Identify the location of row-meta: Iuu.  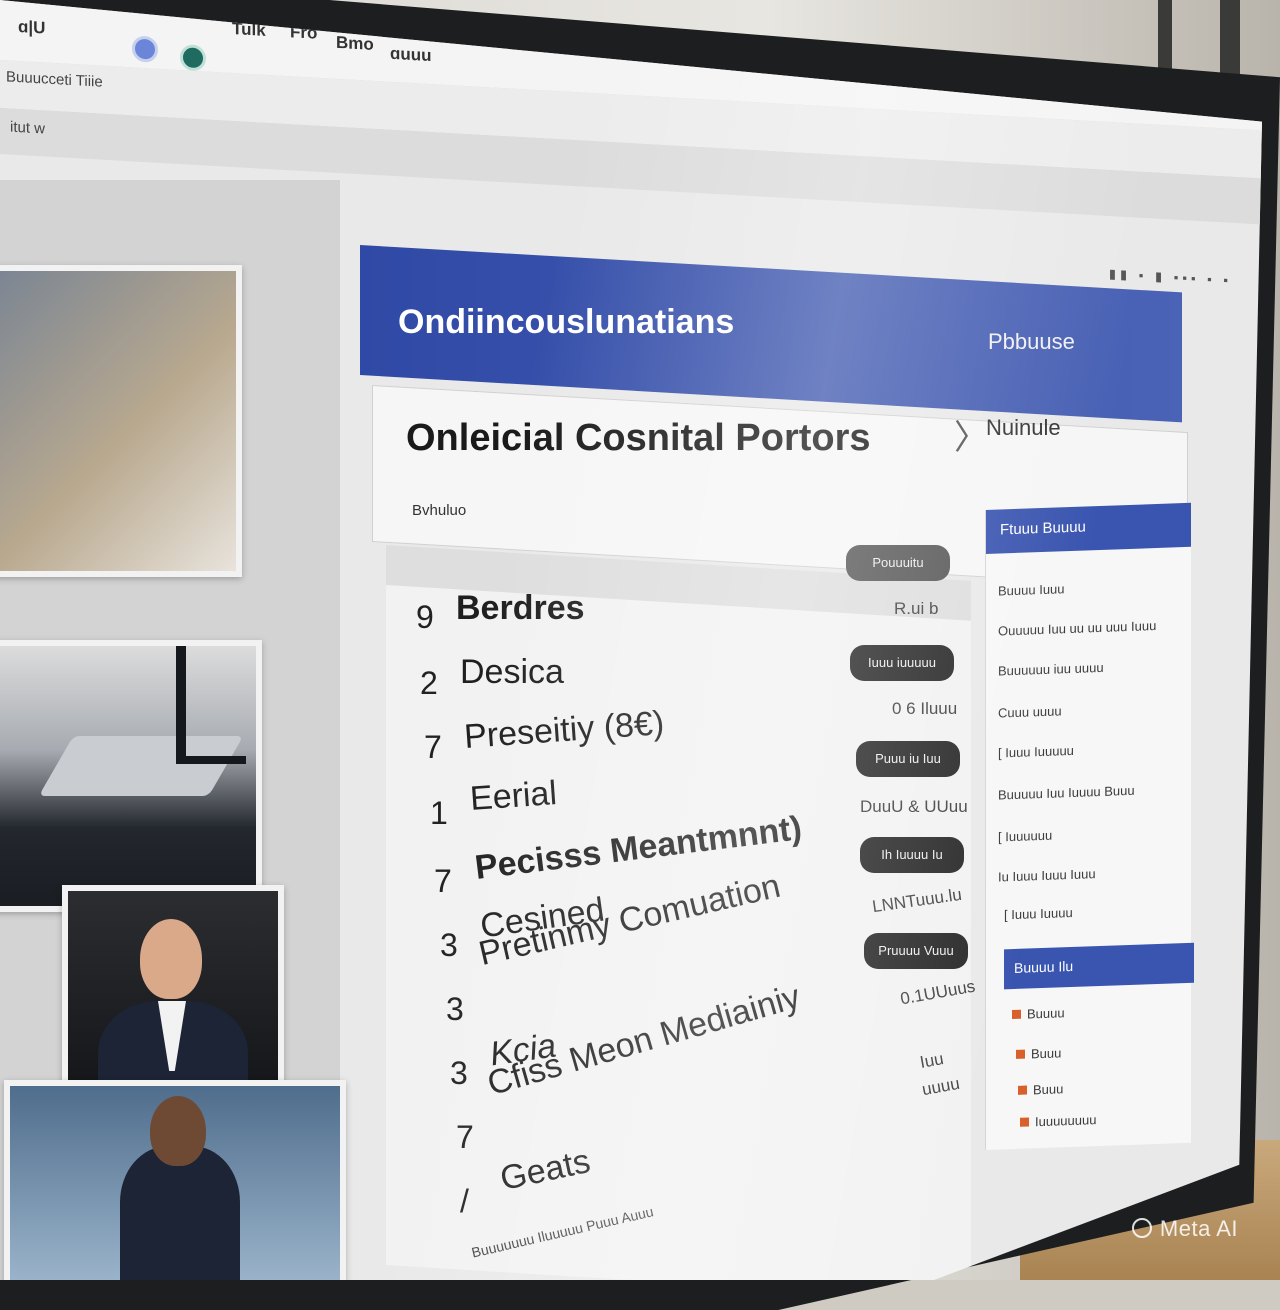
(932, 1060).